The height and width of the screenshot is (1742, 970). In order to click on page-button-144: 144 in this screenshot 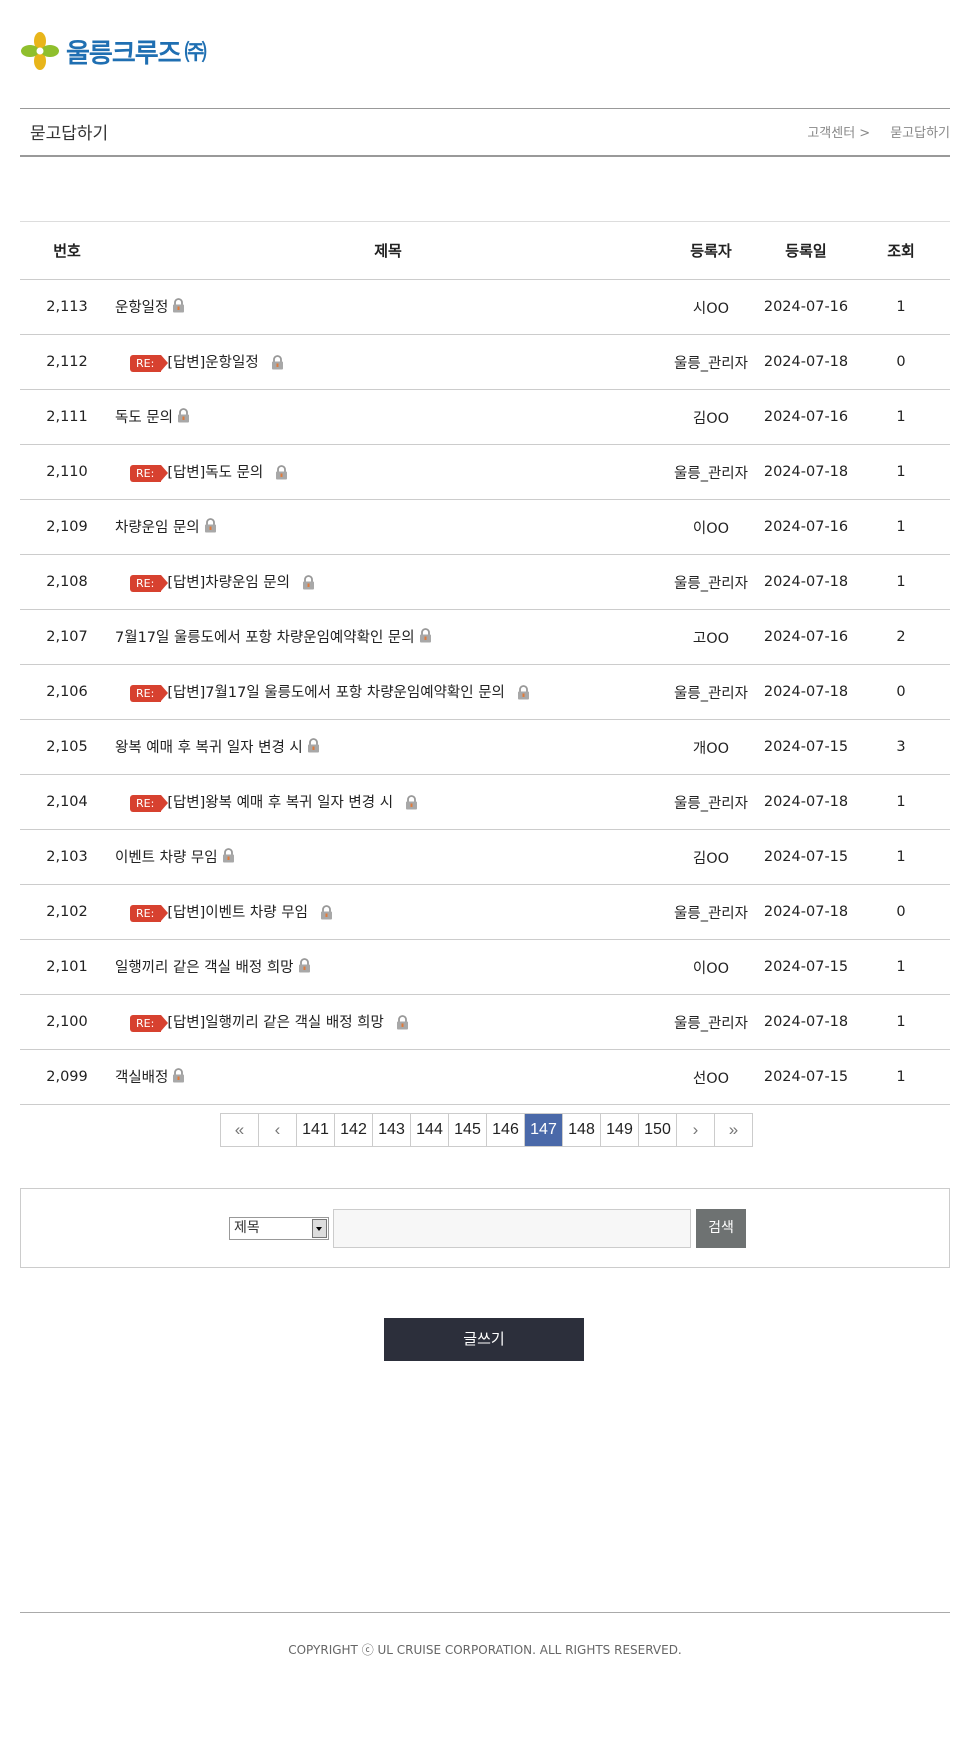, I will do `click(429, 1130)`.